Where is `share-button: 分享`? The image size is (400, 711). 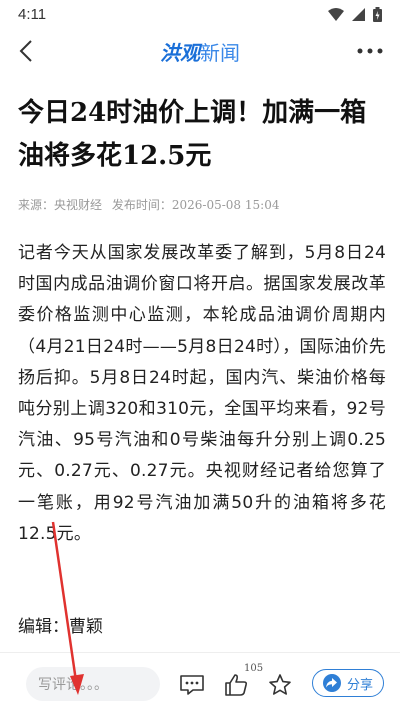 share-button: 分享 is located at coordinates (348, 683).